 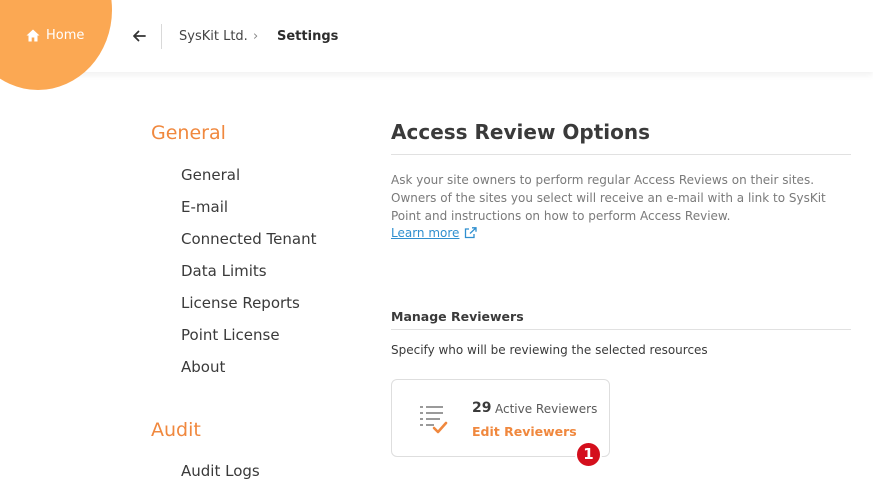 I want to click on active-reviewers-label: Active Reviewers, so click(x=546, y=409).